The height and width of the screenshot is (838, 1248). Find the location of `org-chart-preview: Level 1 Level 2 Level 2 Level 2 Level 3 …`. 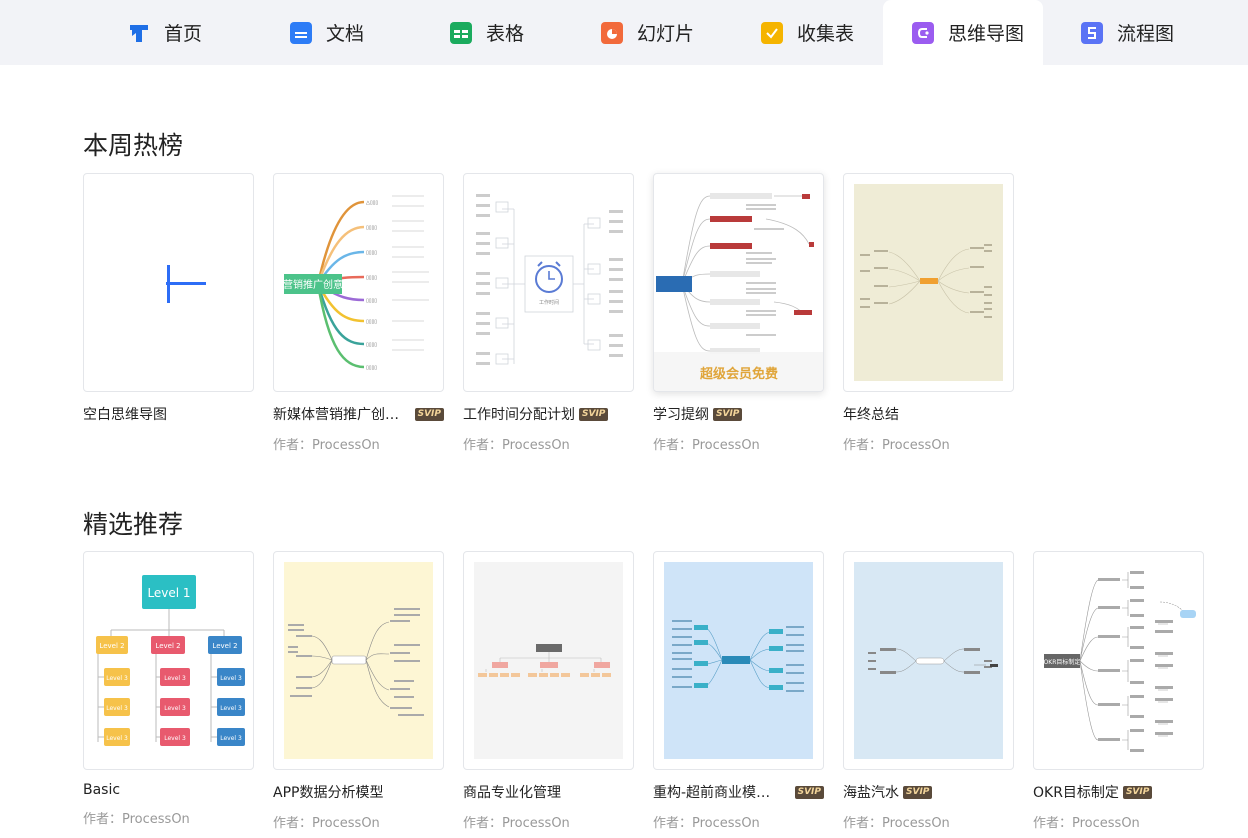

org-chart-preview: Level 1 Level 2 Level 2 Level 2 Level 3 … is located at coordinates (170, 660).